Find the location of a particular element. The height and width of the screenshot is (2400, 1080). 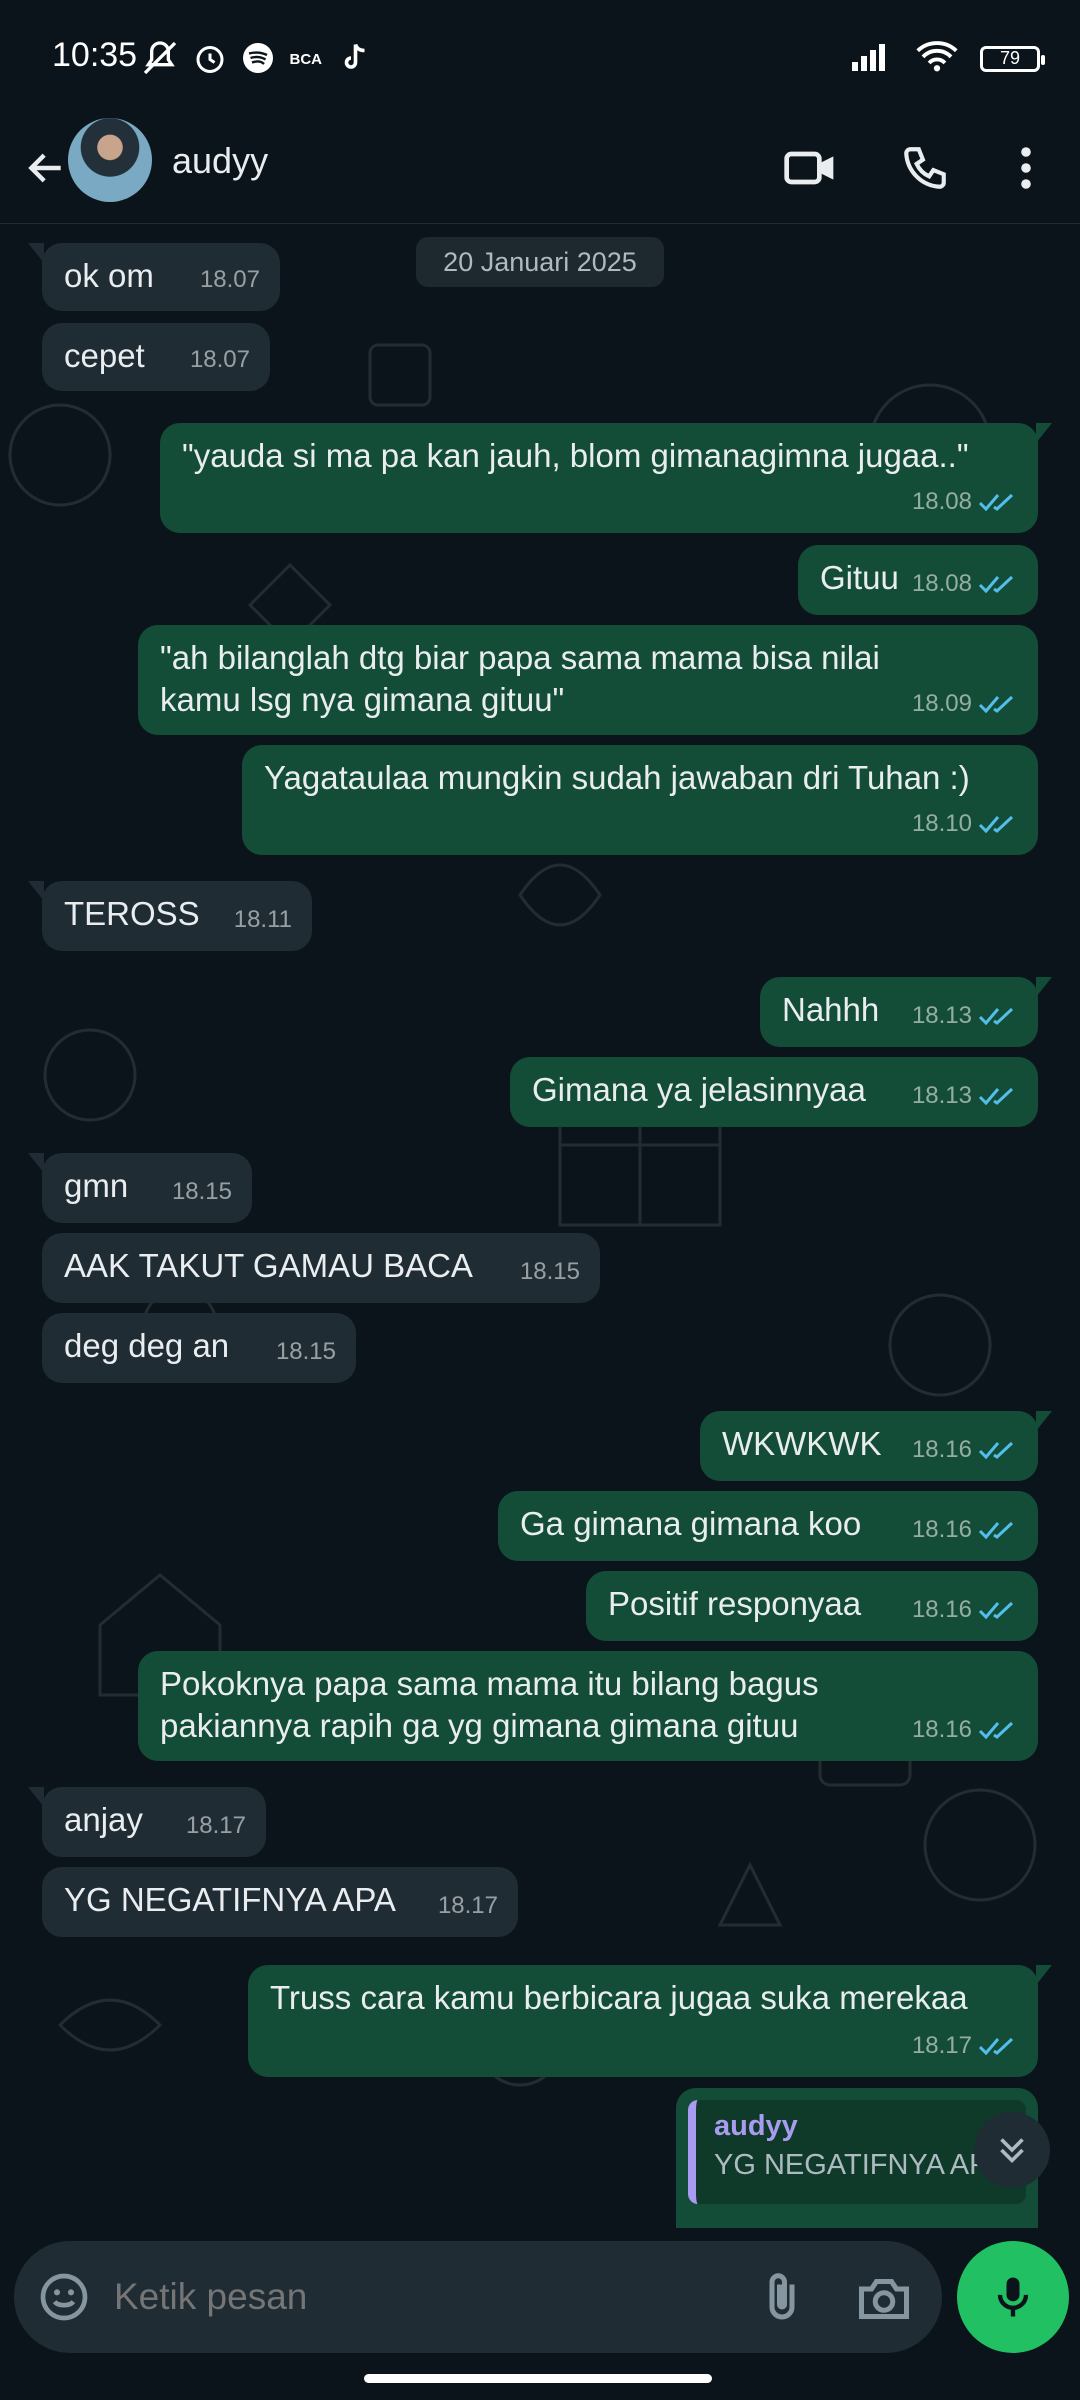

message-incoming: YG NEGATIFNYA APA 18.17 is located at coordinates (280, 1902).